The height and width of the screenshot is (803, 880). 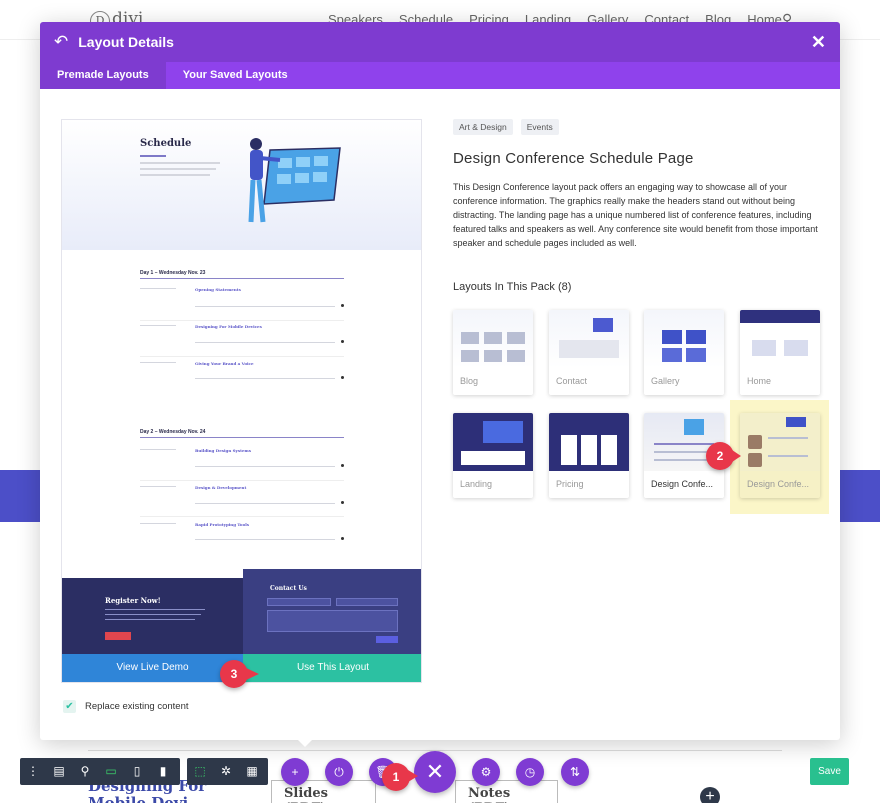 What do you see at coordinates (469, 381) in the screenshot?
I see `thumb-label: Blog` at bounding box center [469, 381].